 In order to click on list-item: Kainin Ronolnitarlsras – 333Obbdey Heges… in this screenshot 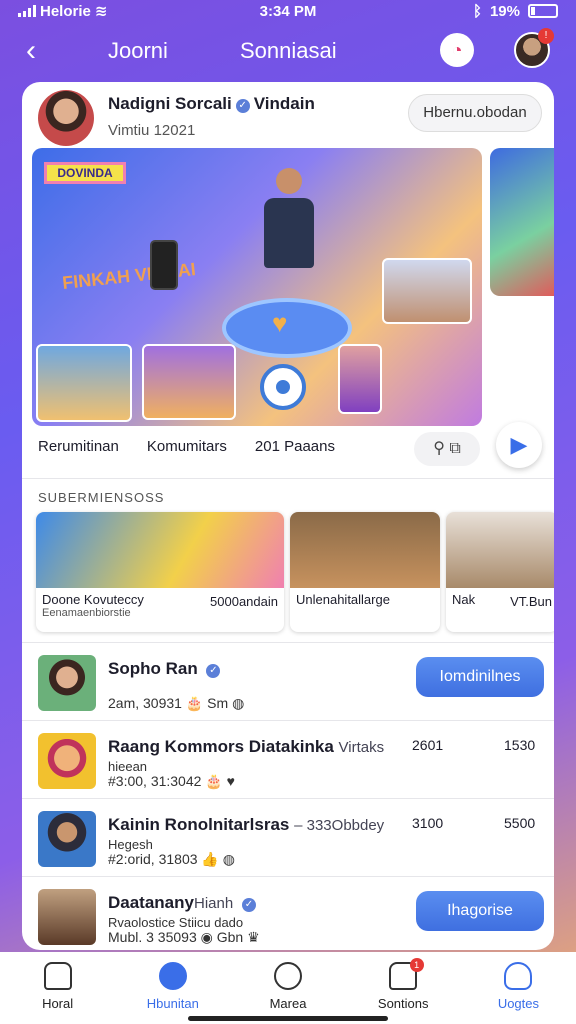, I will do `click(288, 837)`.